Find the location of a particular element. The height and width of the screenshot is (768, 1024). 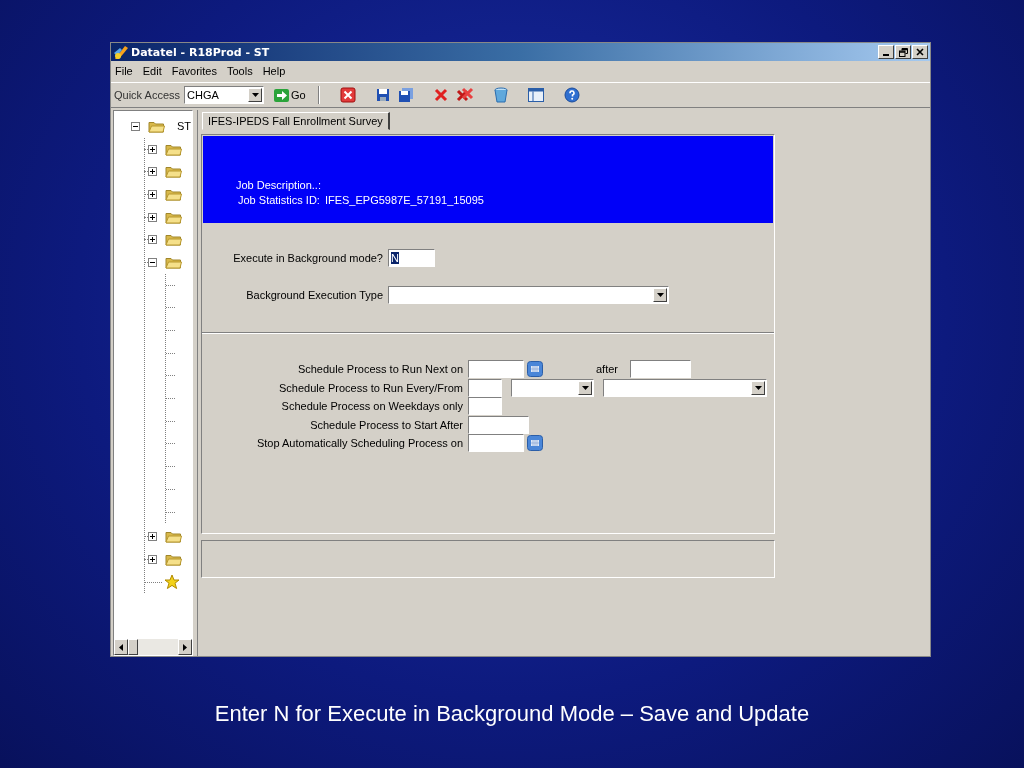

scroll-left-icon is located at coordinates (121, 647).